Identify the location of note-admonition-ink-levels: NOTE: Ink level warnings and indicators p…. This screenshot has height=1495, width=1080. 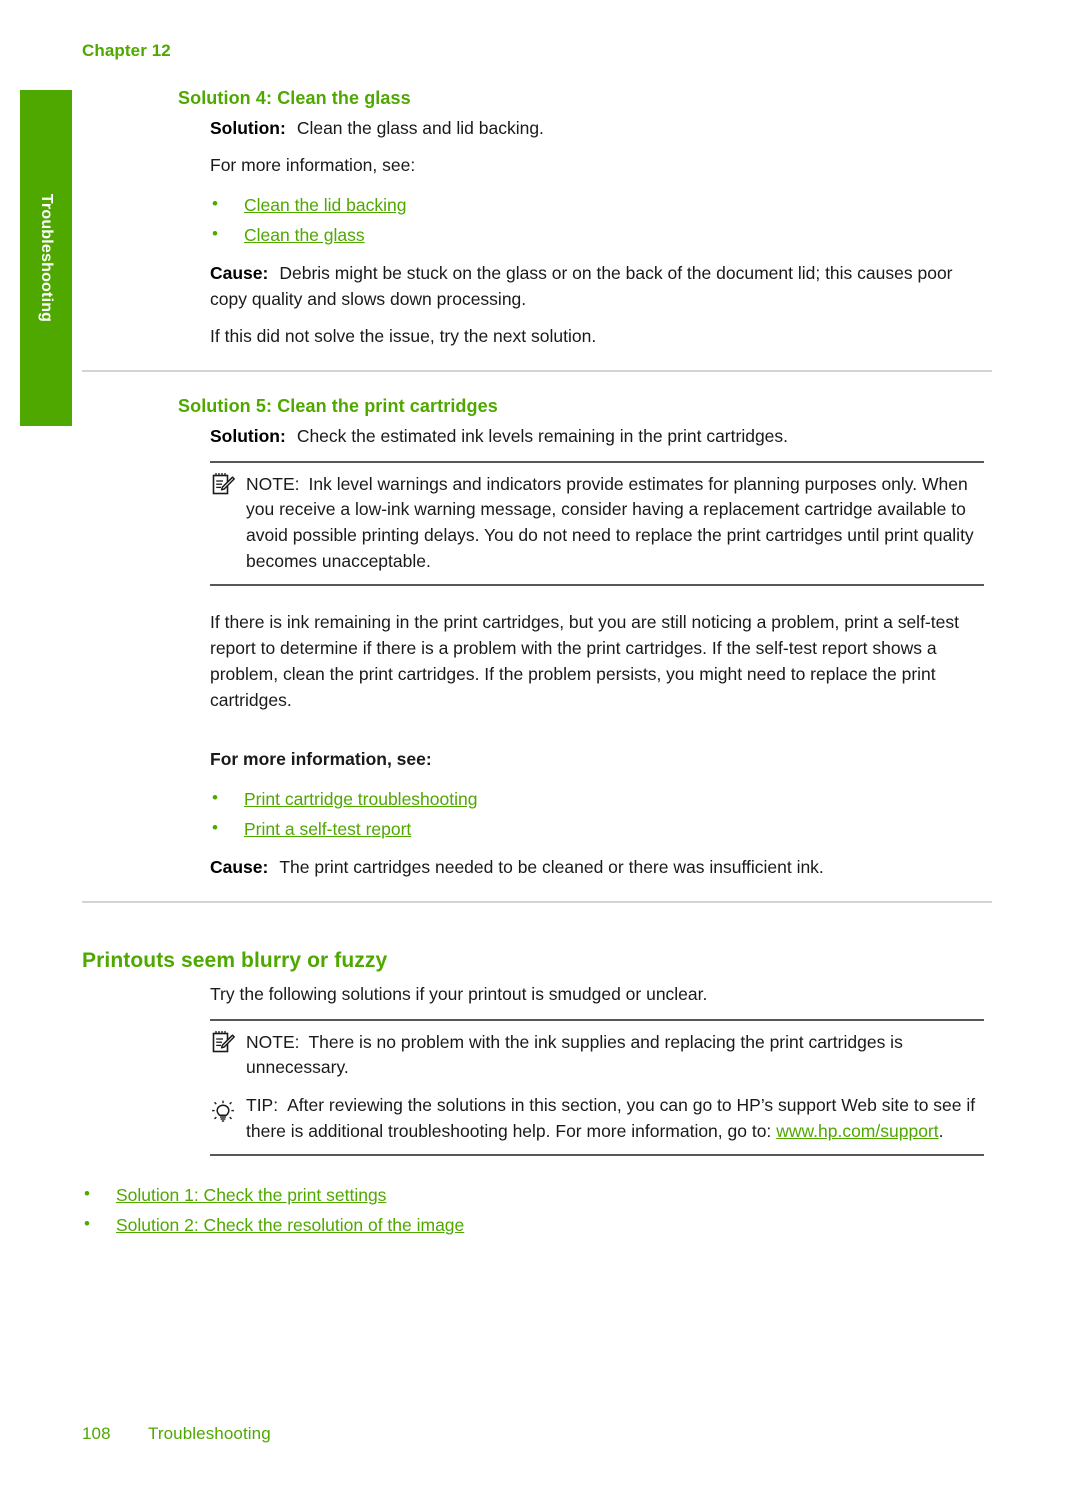
(597, 523).